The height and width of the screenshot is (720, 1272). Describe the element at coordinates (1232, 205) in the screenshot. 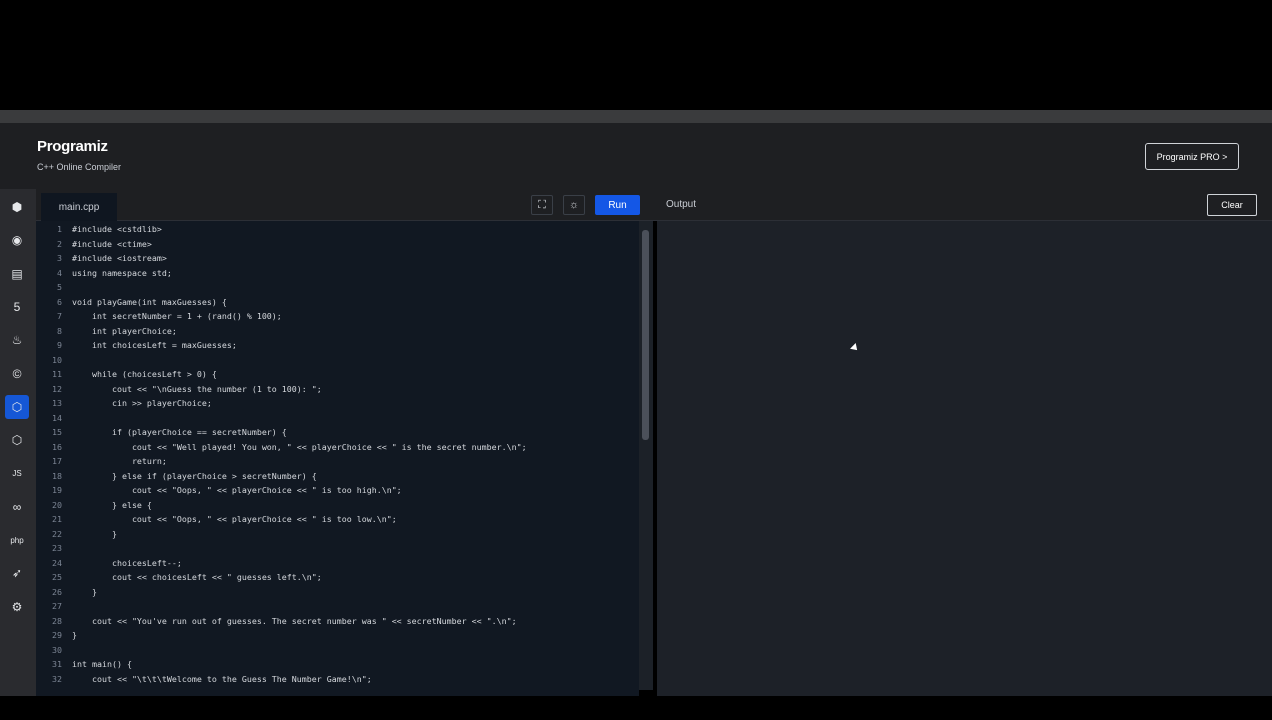

I see `clear-button: Clear` at that location.